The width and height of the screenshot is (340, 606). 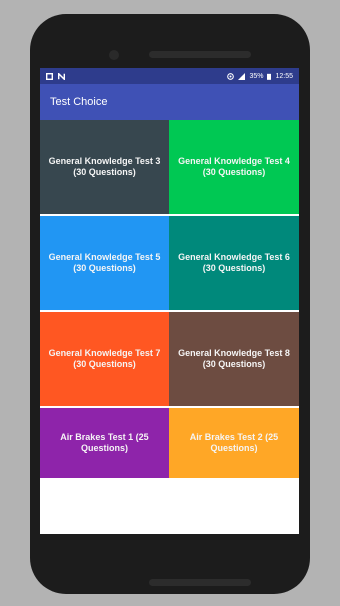 What do you see at coordinates (234, 359) in the screenshot?
I see `test-tile-gk8: General Knowledge Test 8 (30 Questions)` at bounding box center [234, 359].